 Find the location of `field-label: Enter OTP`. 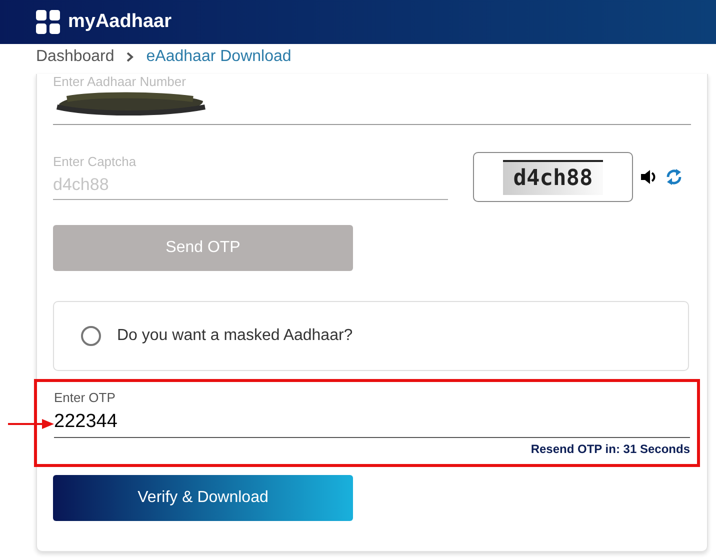

field-label: Enter OTP is located at coordinates (85, 397).